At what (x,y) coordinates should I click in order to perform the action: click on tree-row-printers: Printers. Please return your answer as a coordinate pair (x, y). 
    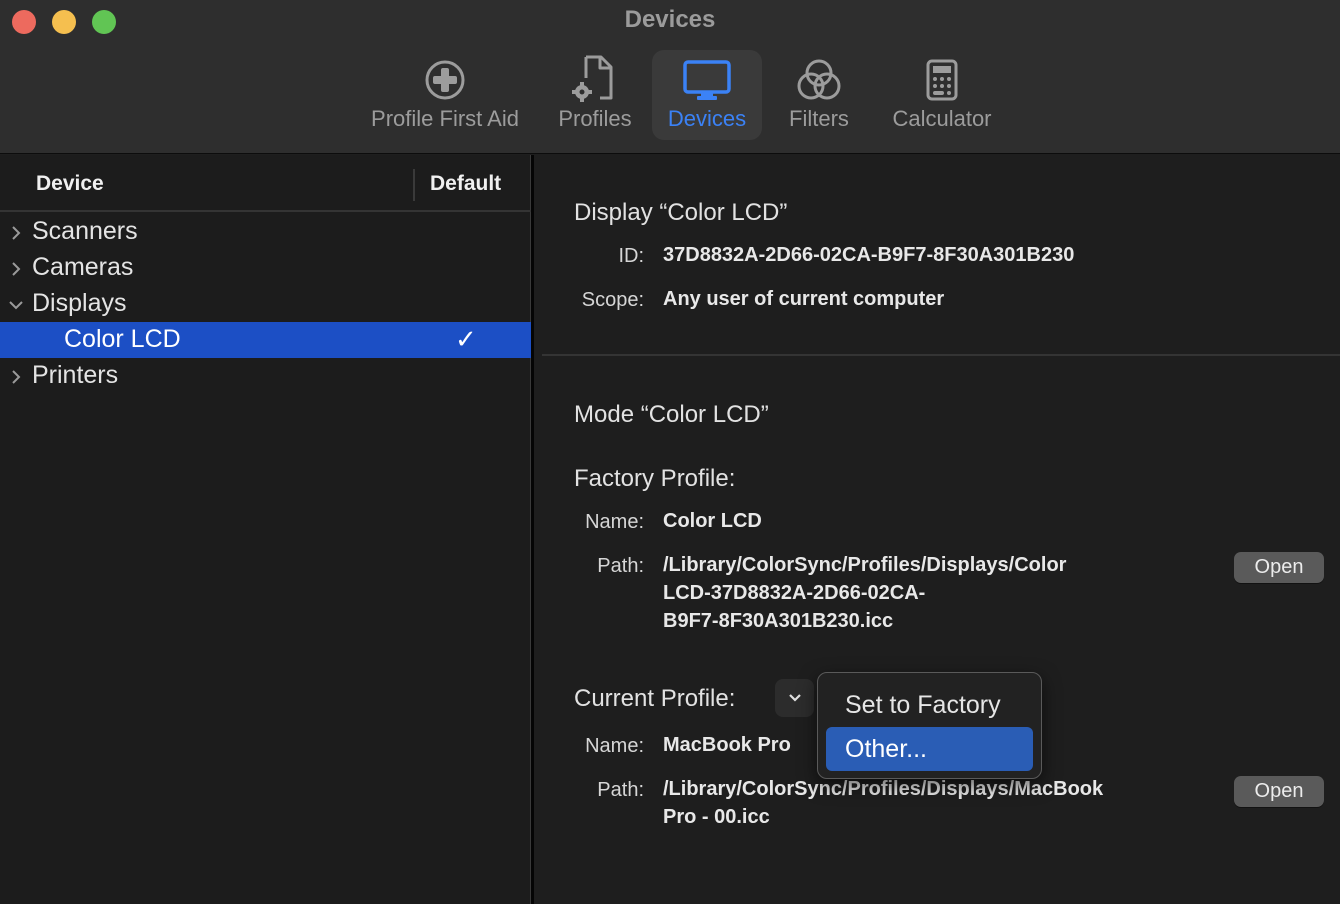
    Looking at the image, I should click on (265, 376).